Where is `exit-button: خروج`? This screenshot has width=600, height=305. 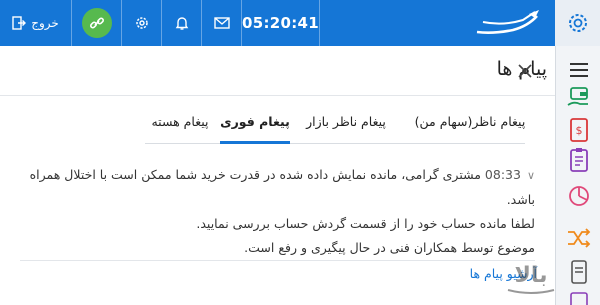
exit-button: خروج is located at coordinates (36, 23).